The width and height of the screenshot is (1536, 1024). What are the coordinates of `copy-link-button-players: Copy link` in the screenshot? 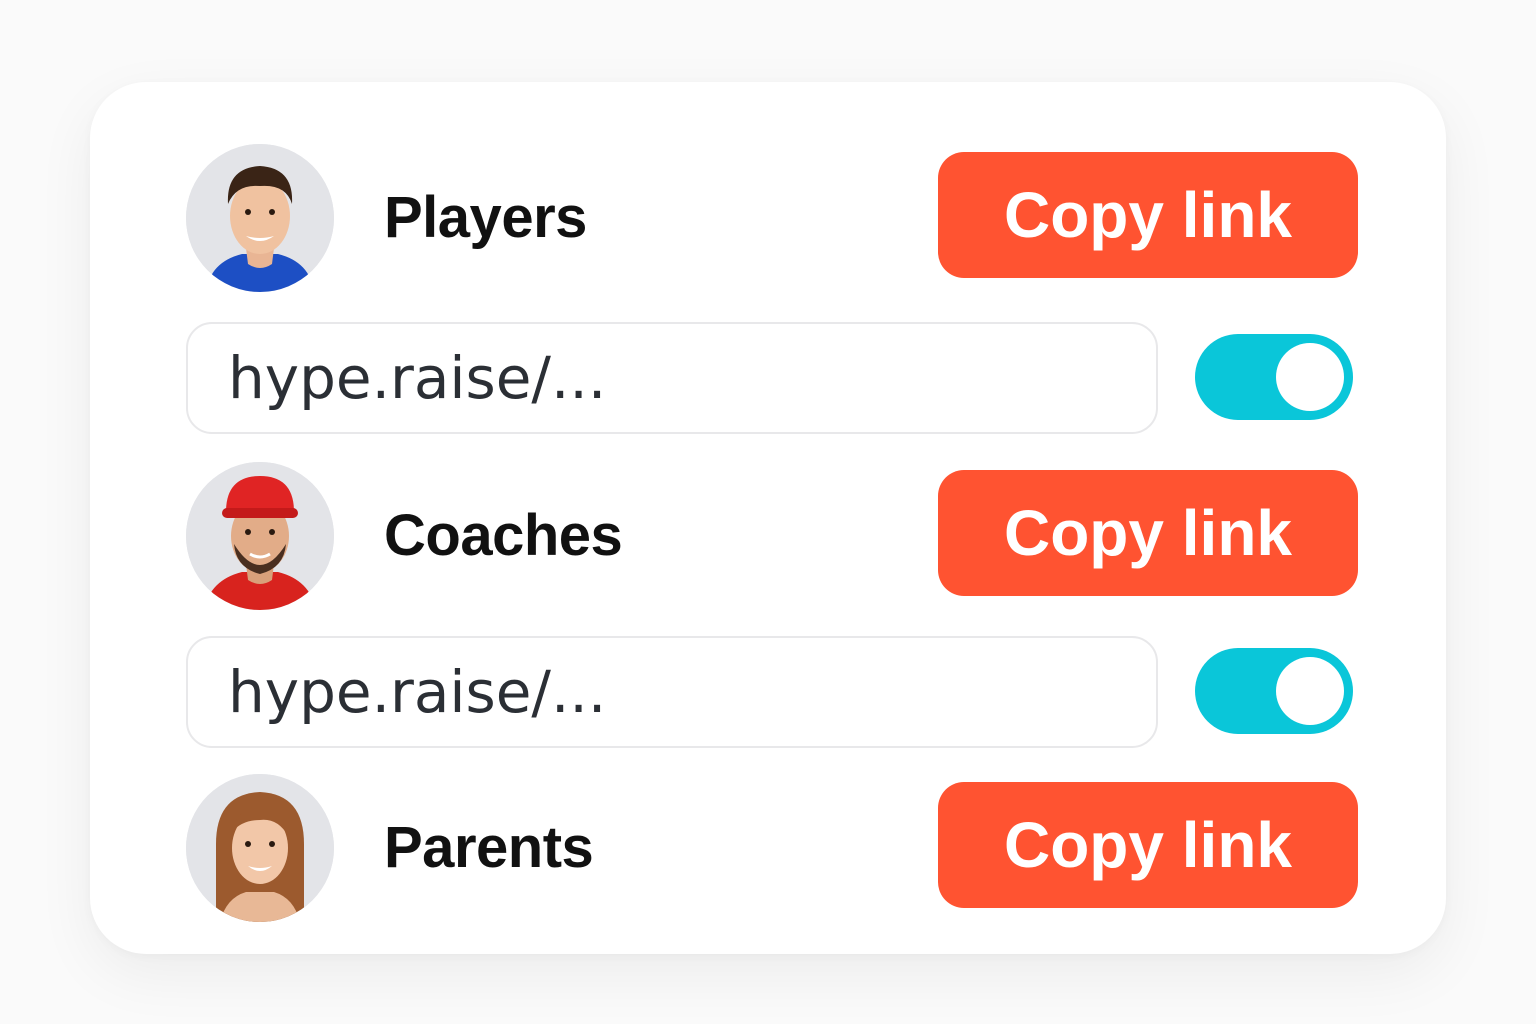 It's located at (1148, 215).